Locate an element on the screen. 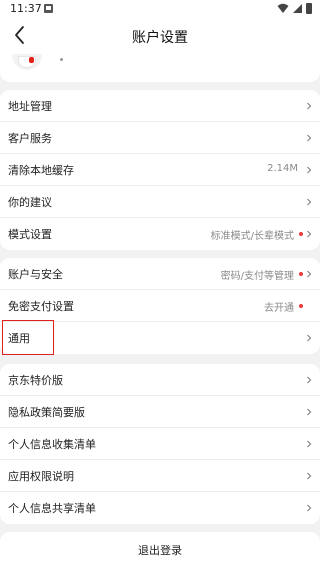 This screenshot has width=320, height=568. row-clear-cache: 清除本地缓存 2.14M is located at coordinates (160, 170).